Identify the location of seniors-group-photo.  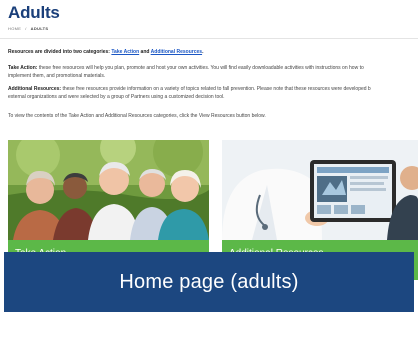
(108, 190).